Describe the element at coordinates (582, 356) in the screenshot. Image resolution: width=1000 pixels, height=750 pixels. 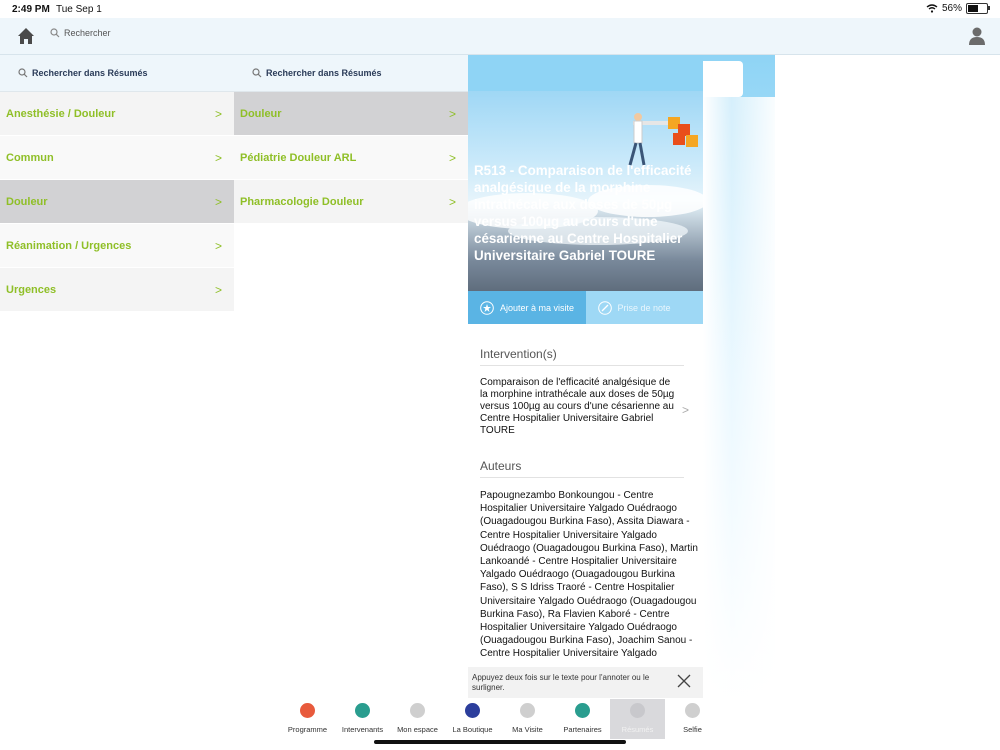
I see `intervention-header: Intervention(s)` at that location.